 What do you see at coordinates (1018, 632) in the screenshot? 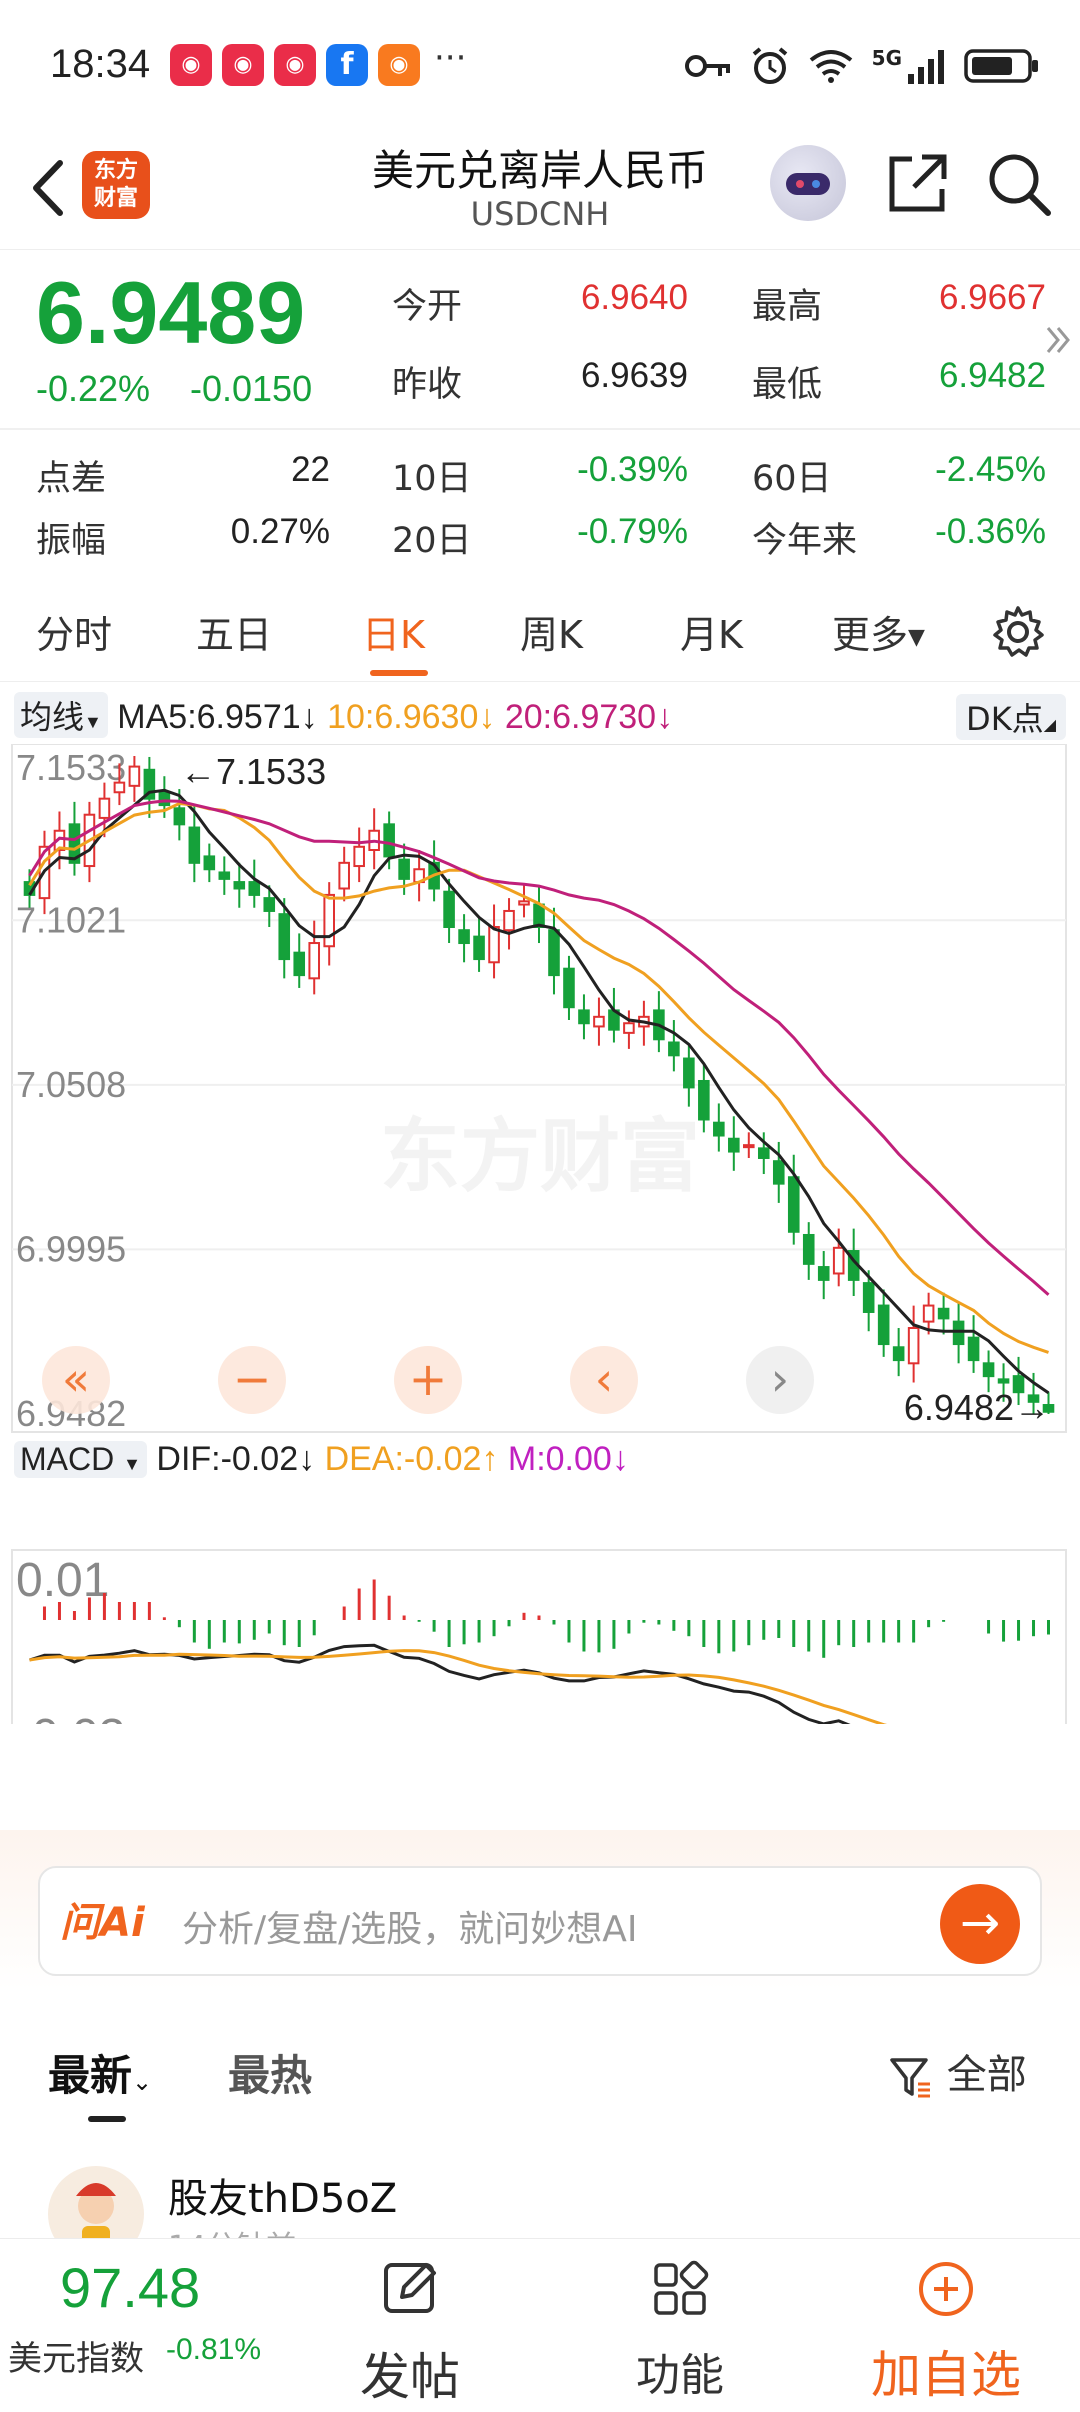
I see `settings-gear-icon` at bounding box center [1018, 632].